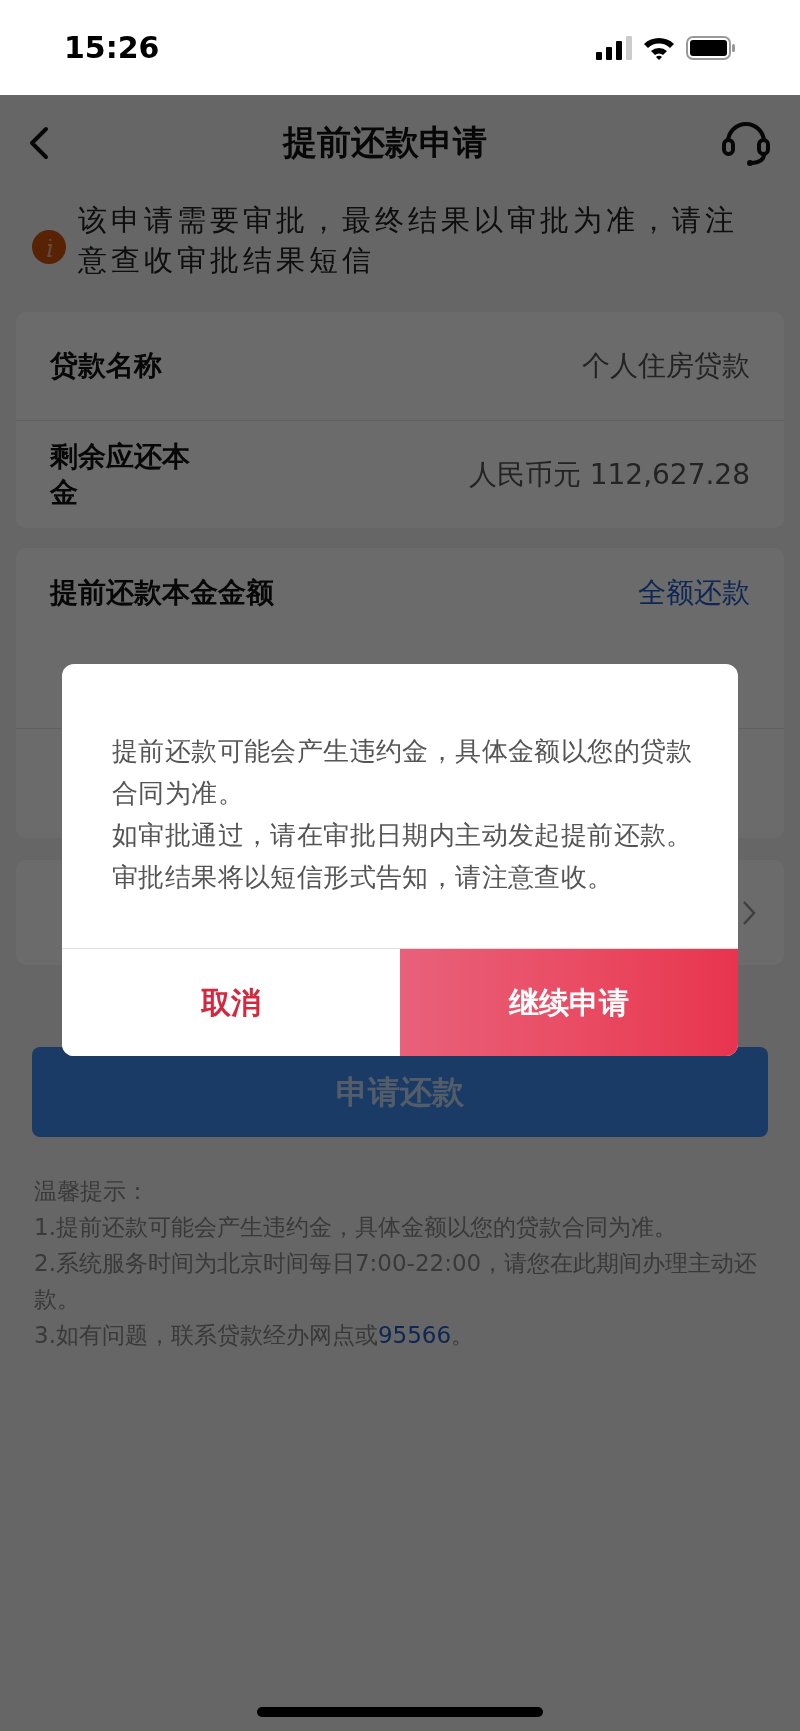 The width and height of the screenshot is (800, 1731). What do you see at coordinates (408, 240) in the screenshot?
I see `notice-text: 该申请需要审批，最终结果以审批为准，请注意查收审批结果短信` at bounding box center [408, 240].